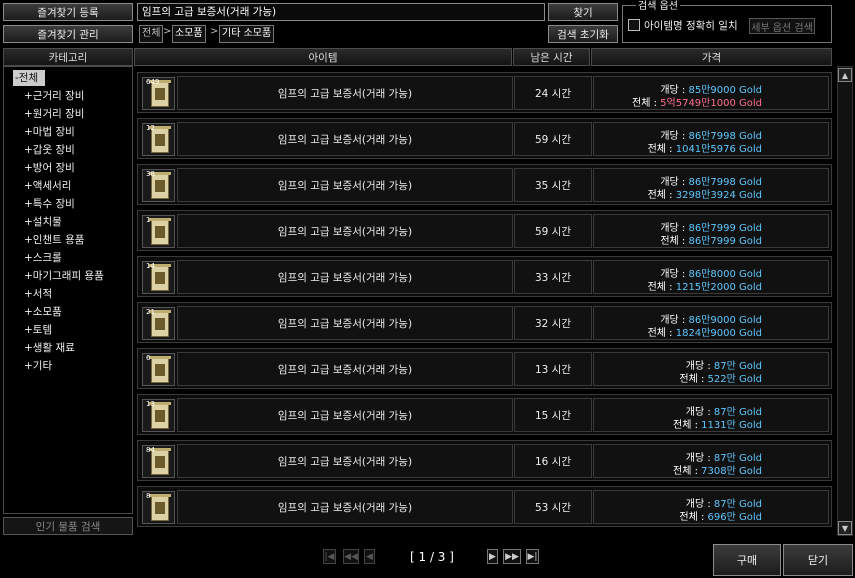 The image size is (855, 578). What do you see at coordinates (718, 195) in the screenshot?
I see `price-total: 3298만3924 Gold` at bounding box center [718, 195].